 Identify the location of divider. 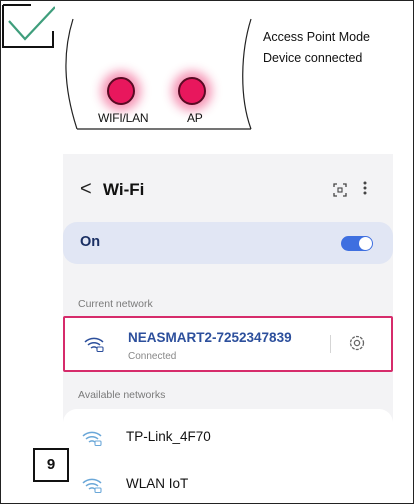
(330, 344).